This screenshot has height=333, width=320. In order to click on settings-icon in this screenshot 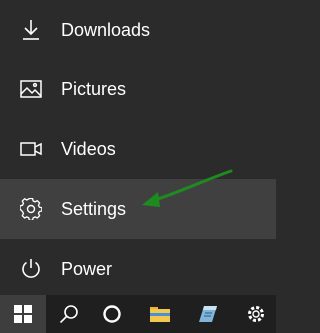, I will do `click(31, 209)`.